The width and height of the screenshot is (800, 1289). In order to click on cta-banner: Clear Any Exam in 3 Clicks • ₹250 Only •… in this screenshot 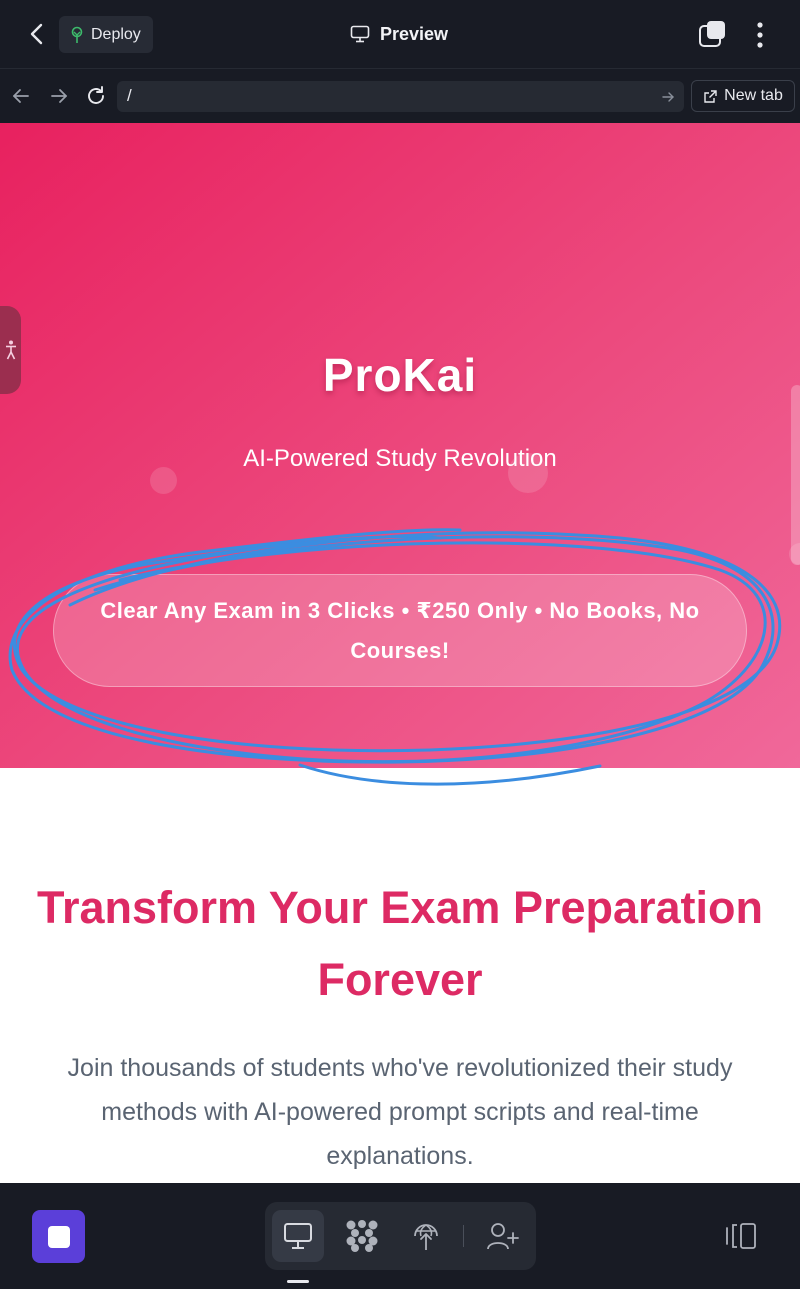, I will do `click(400, 630)`.